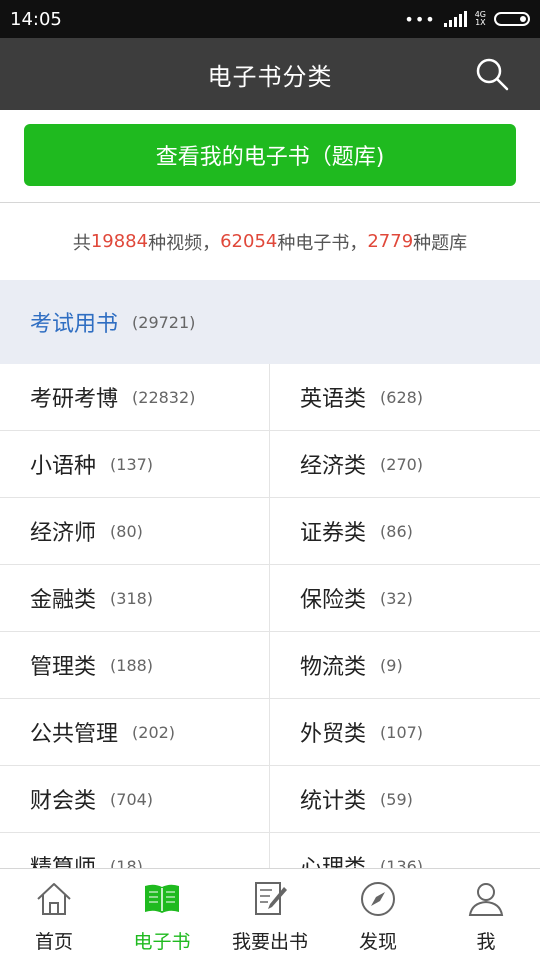 This screenshot has width=540, height=960. Describe the element at coordinates (420, 19) in the screenshot. I see `more-dots-icon: •••` at that location.